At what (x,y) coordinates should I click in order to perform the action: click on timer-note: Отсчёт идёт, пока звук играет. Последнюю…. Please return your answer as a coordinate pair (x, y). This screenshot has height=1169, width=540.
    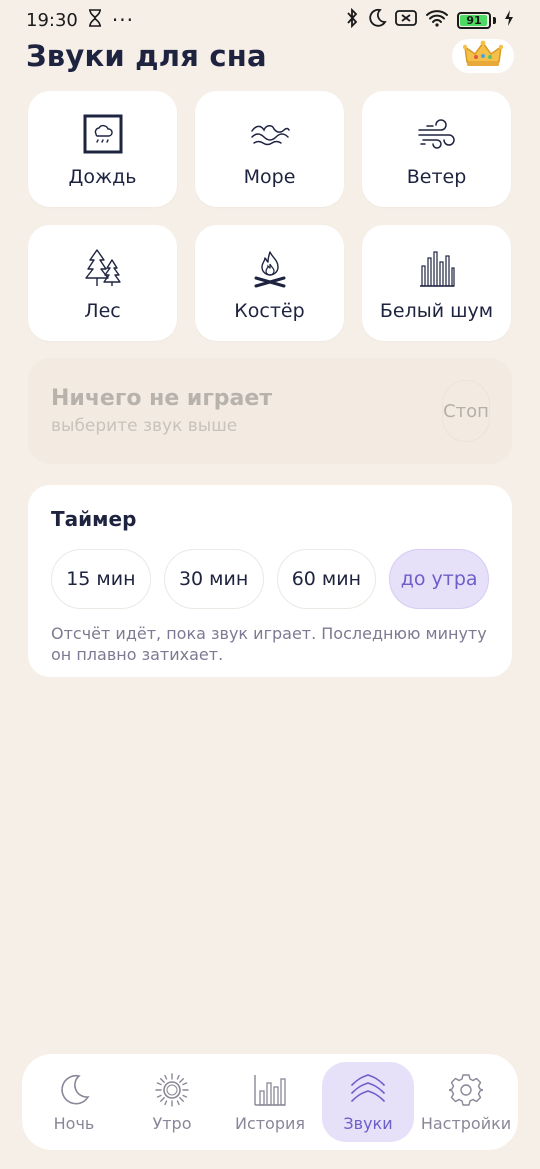
    Looking at the image, I should click on (269, 644).